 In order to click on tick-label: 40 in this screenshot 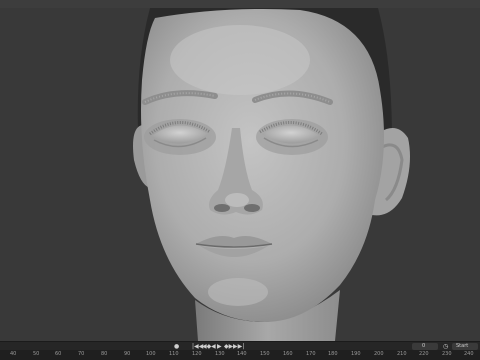, I will do `click(13, 354)`.